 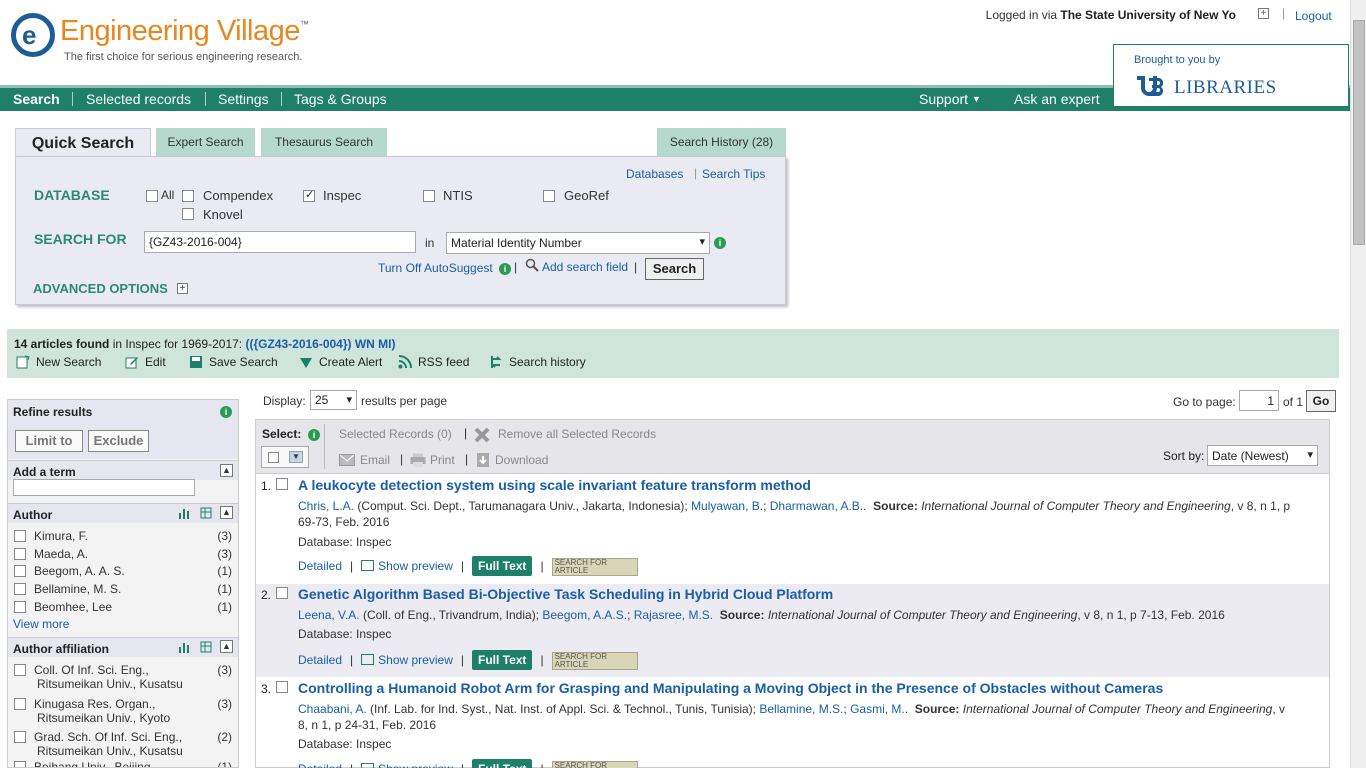 I want to click on collapse-icon: ▲, so click(x=226, y=512).